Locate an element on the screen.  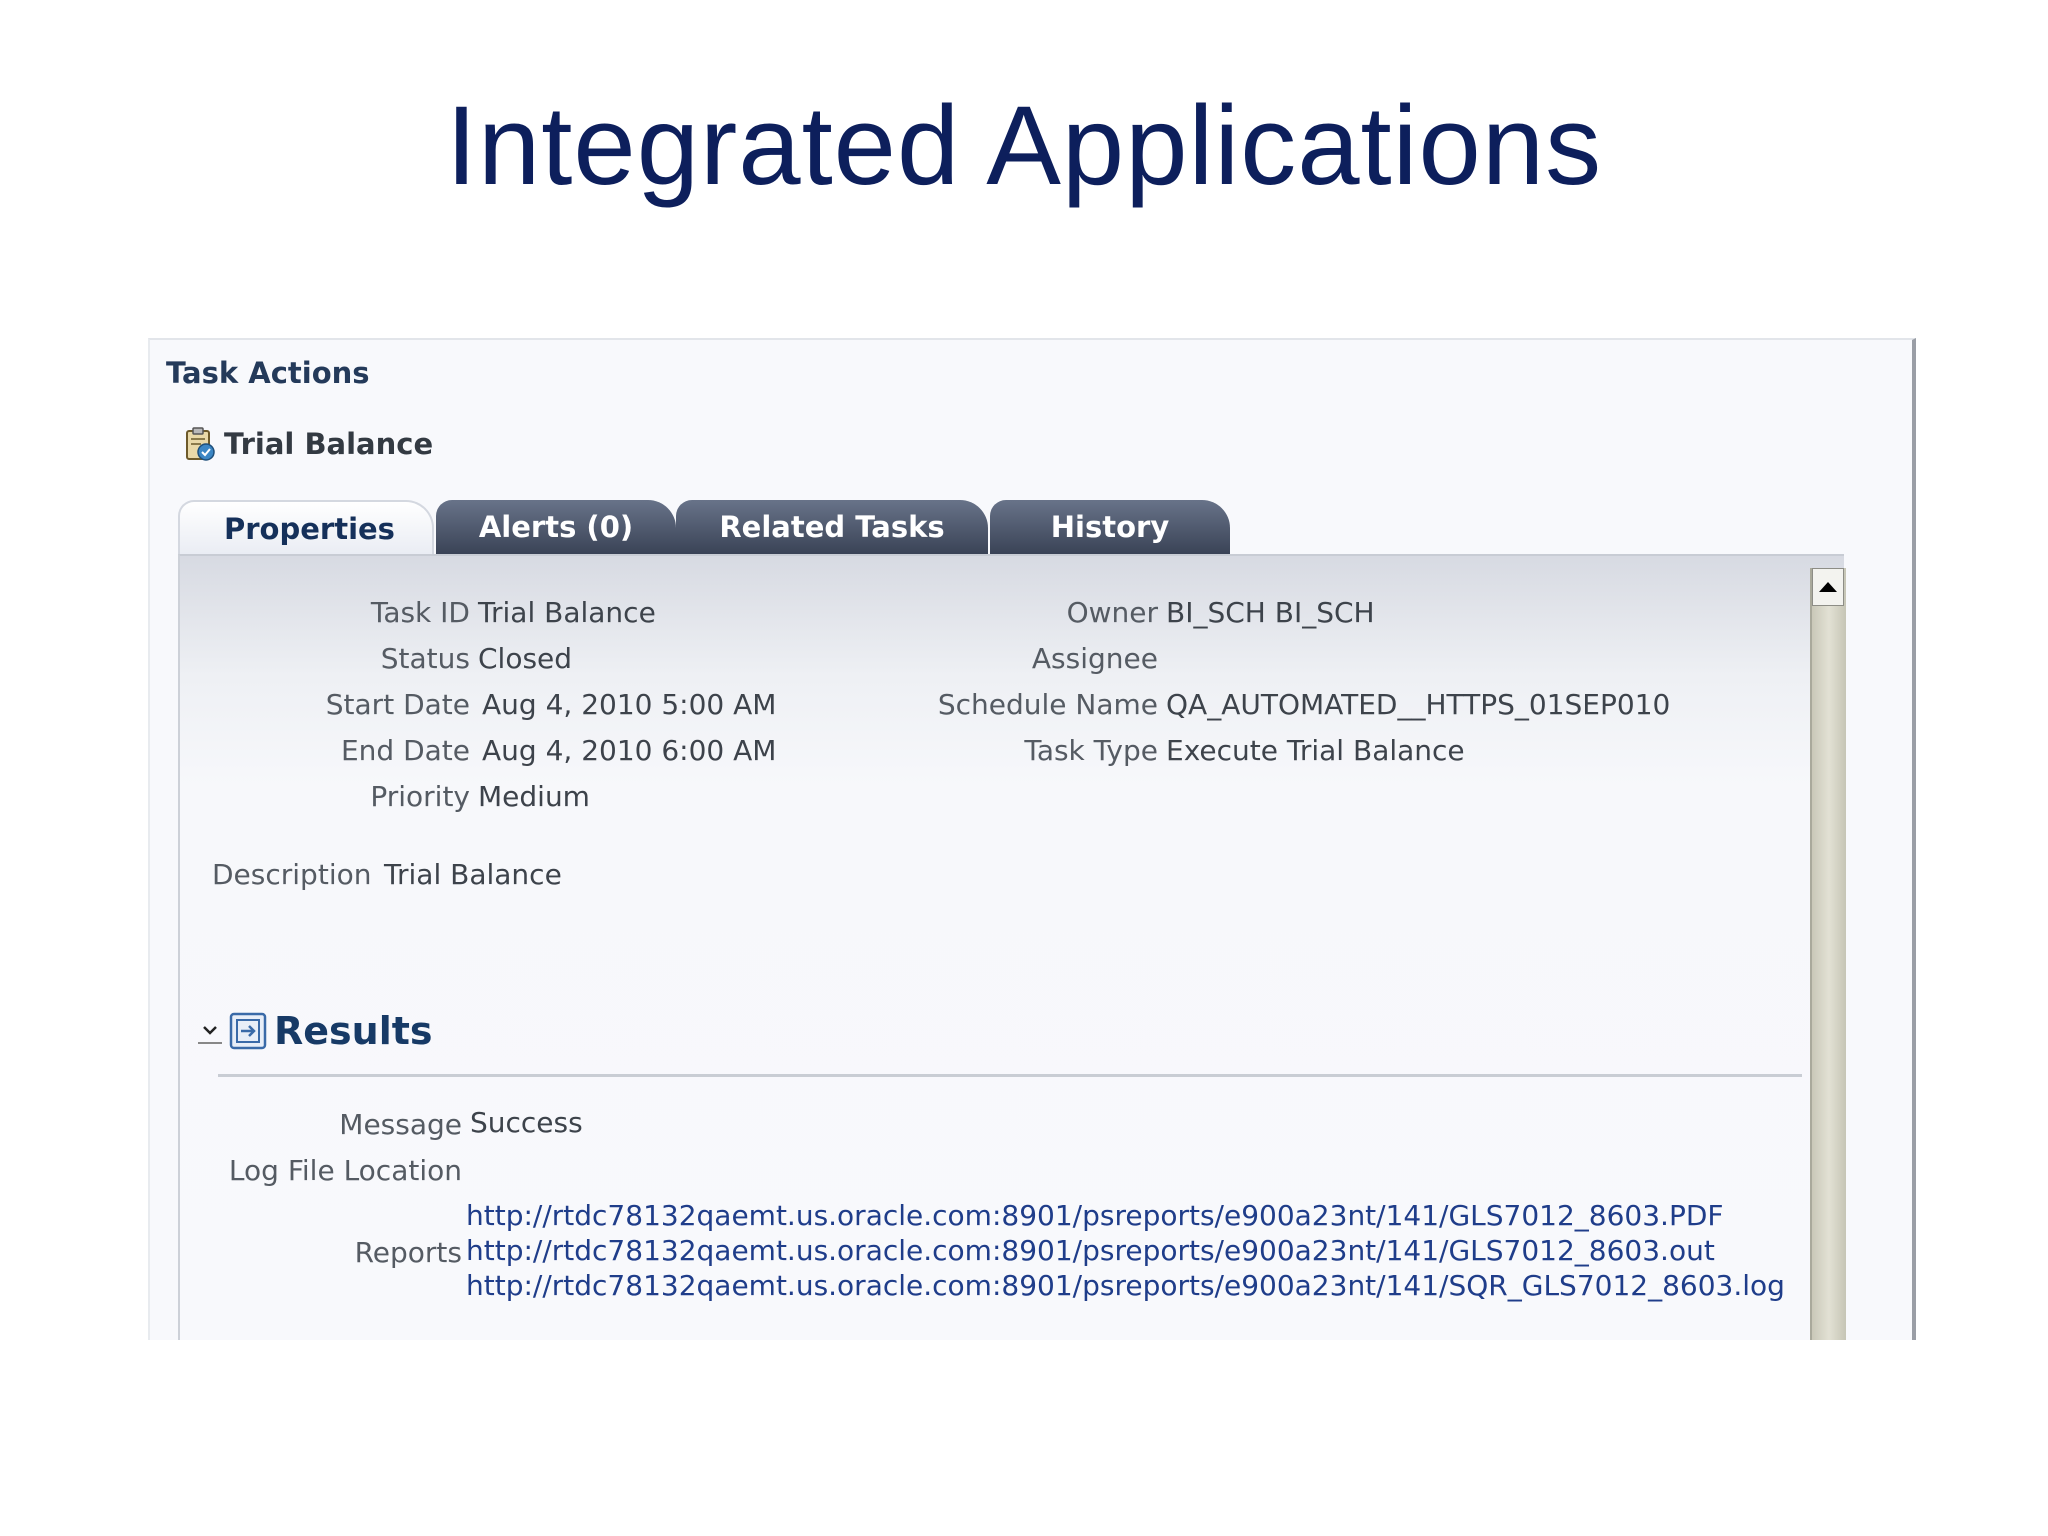
start-date-label: Start Date is located at coordinates (397, 704).